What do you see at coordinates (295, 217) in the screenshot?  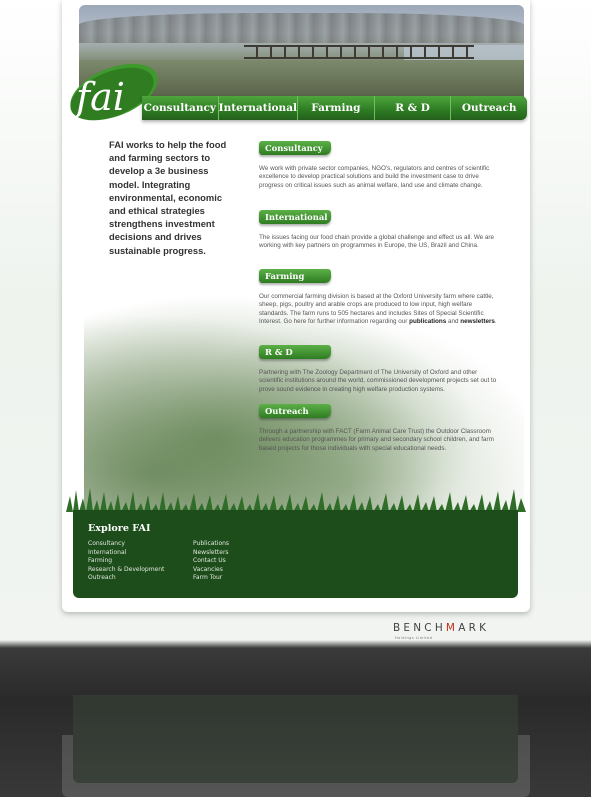 I see `section-tab-international: International` at bounding box center [295, 217].